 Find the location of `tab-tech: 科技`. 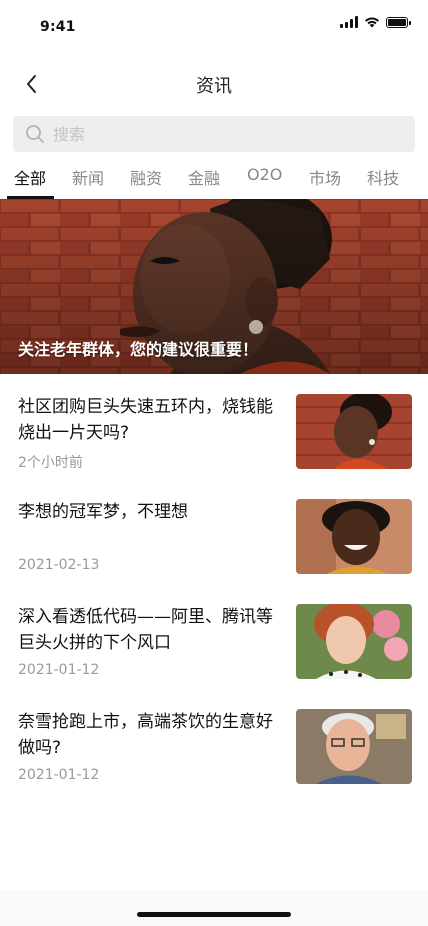

tab-tech: 科技 is located at coordinates (383, 177).